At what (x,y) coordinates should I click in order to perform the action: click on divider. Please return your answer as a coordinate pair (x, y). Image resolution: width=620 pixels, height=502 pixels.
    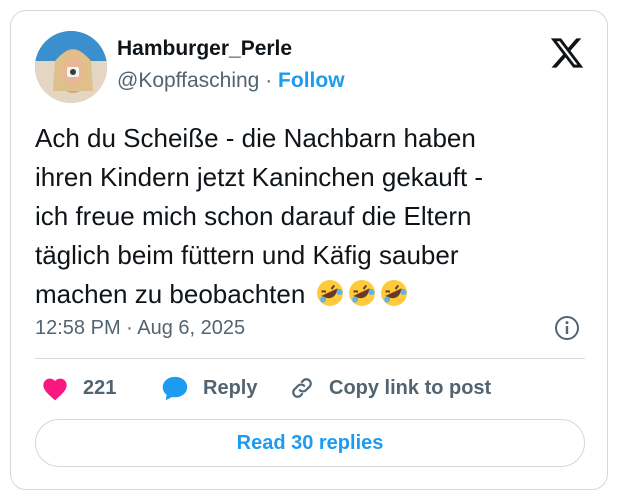
    Looking at the image, I should click on (310, 358).